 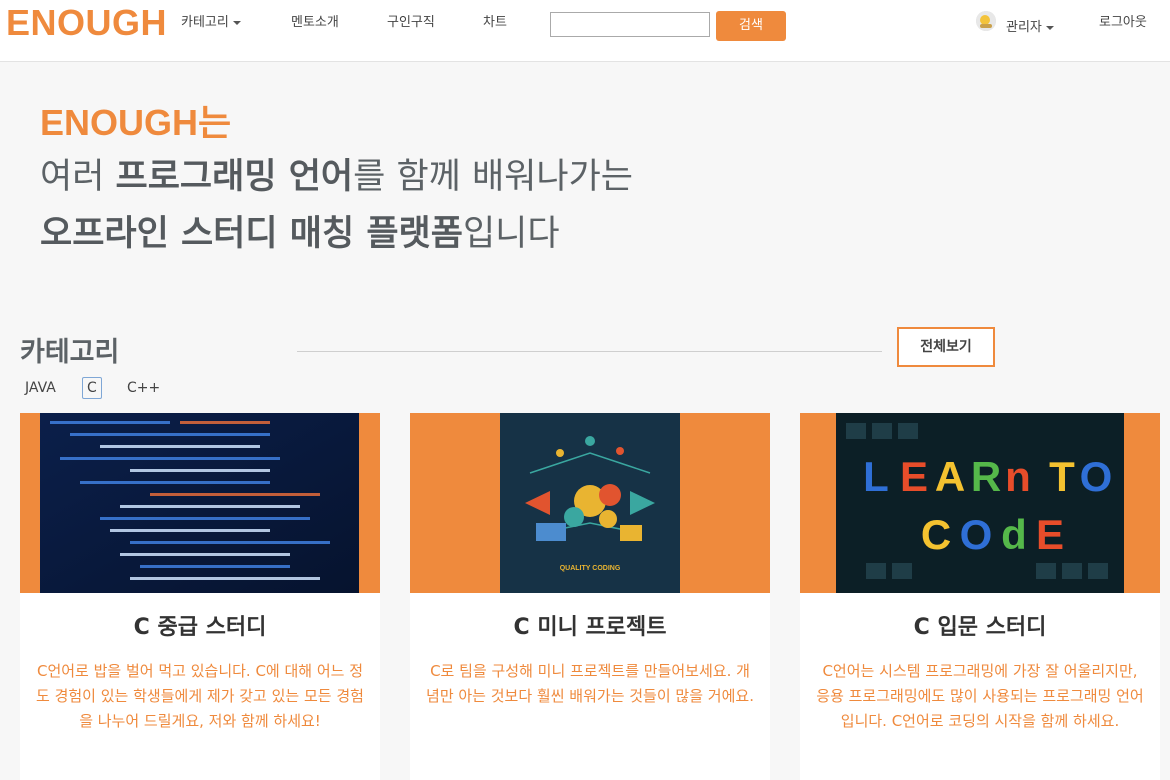 I want to click on quality-coding-image: QUALITY CODING, so click(x=590, y=503).